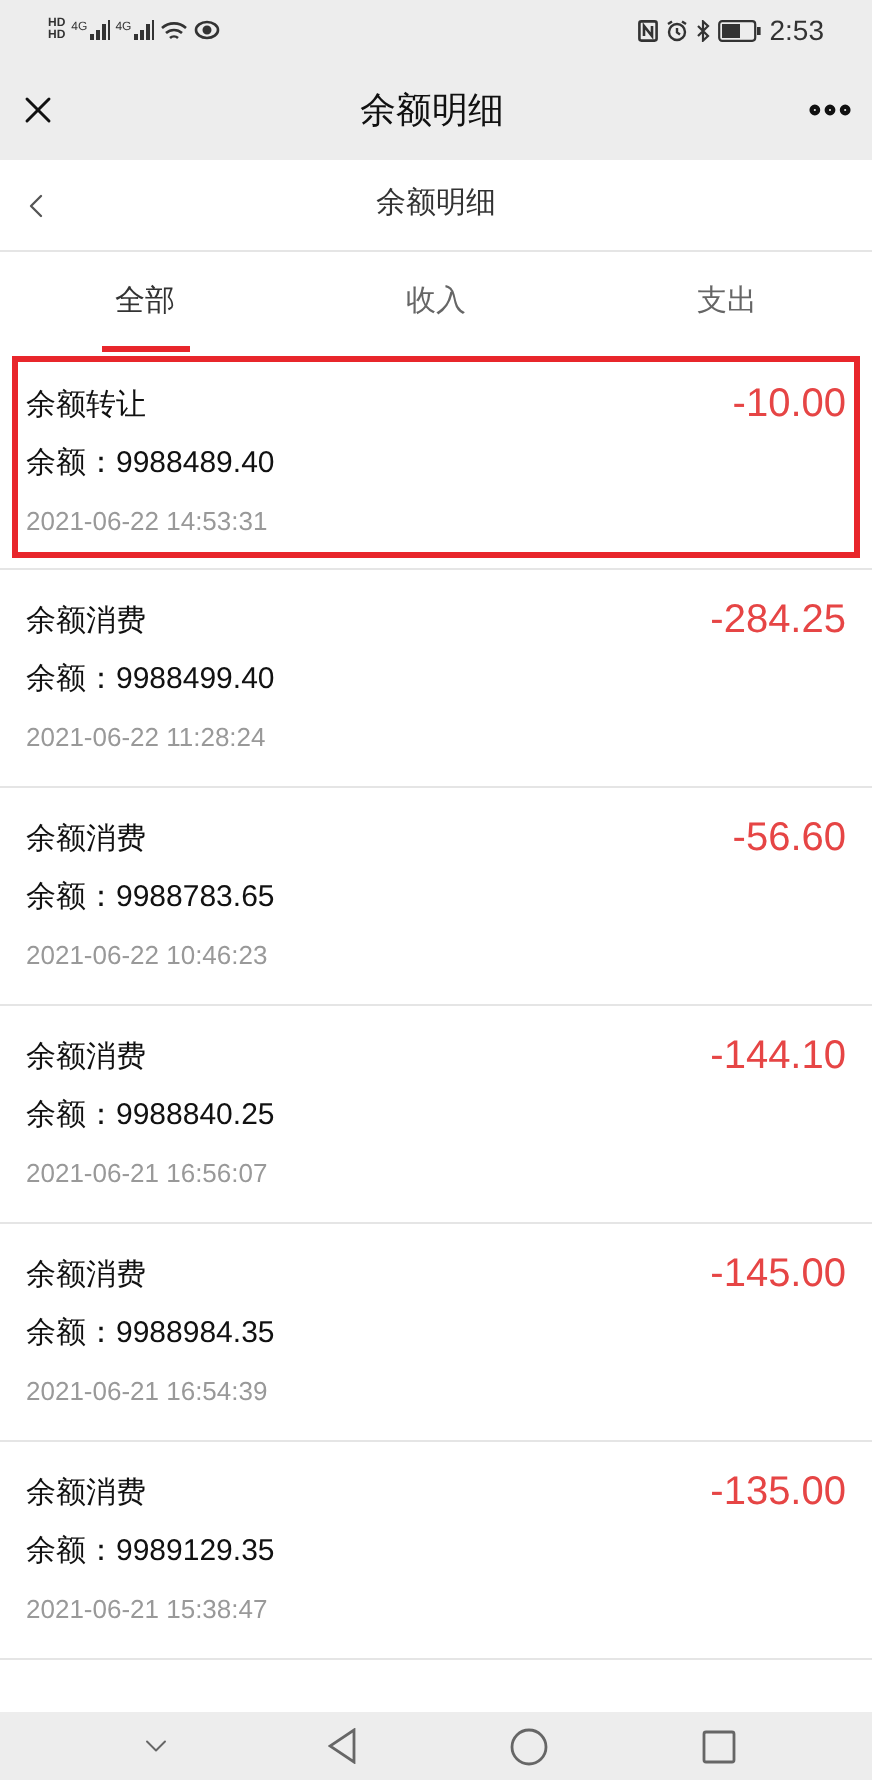  What do you see at coordinates (436, 678) in the screenshot?
I see `record-row: 余额消费 -284.25 余额：9988499.40 2021-06-22 11:28:24` at bounding box center [436, 678].